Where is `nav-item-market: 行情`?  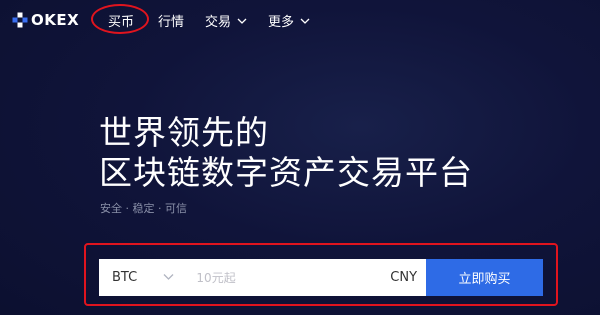
nav-item-market: 行情 is located at coordinates (171, 20).